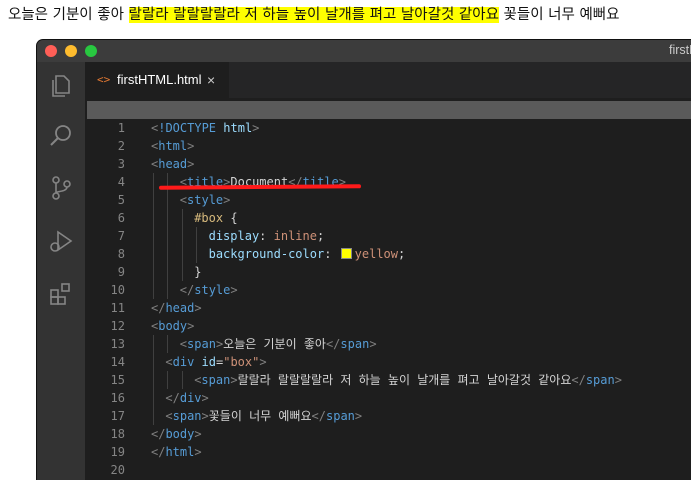 The height and width of the screenshot is (480, 691). I want to click on window-title: firstHTML.html, so click(680, 50).